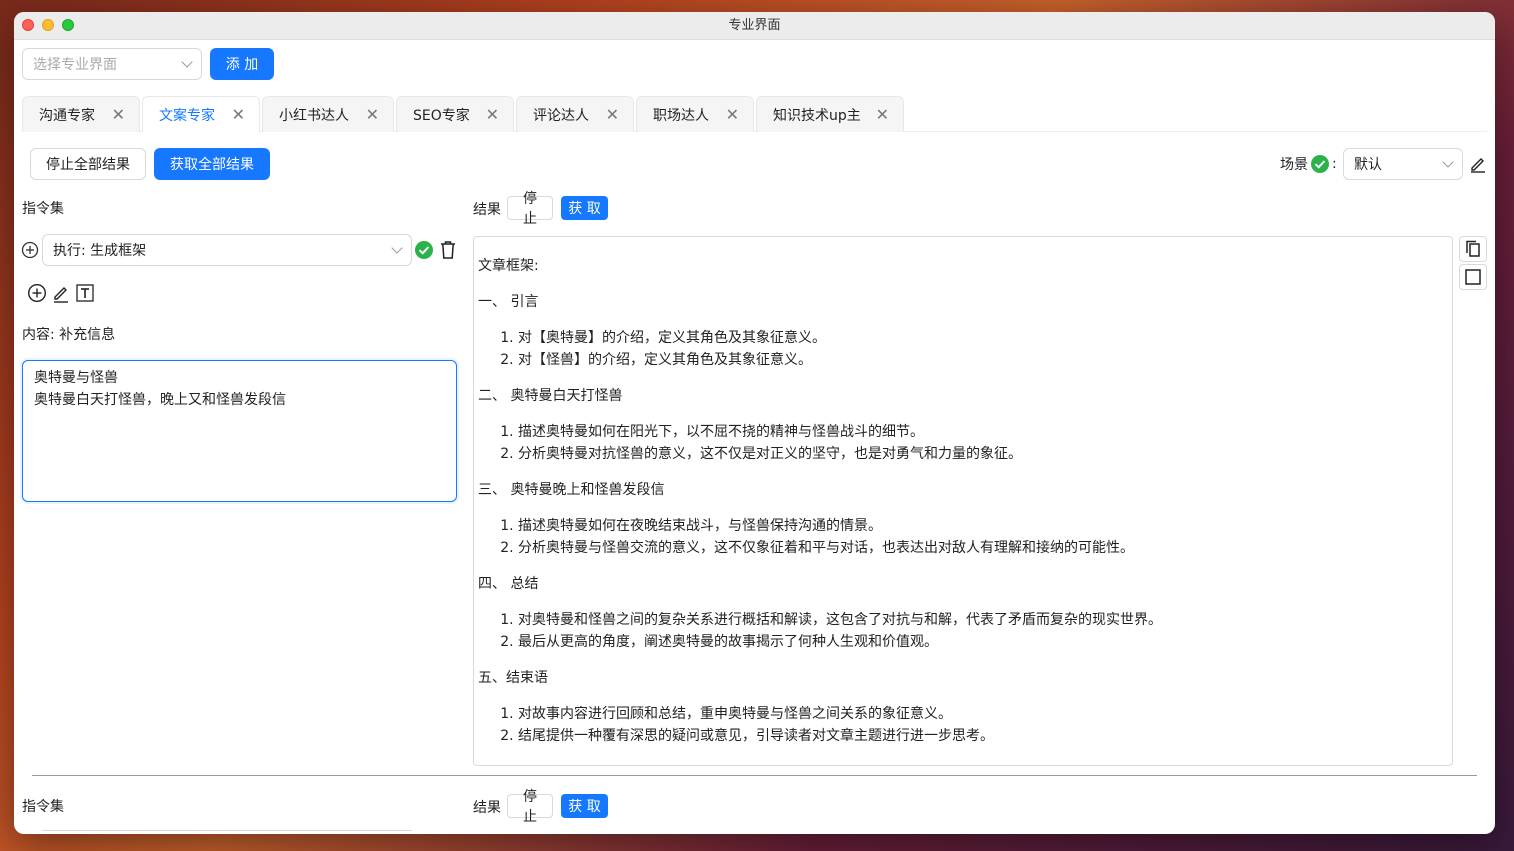  I want to click on result-label: 结果, so click(487, 210).